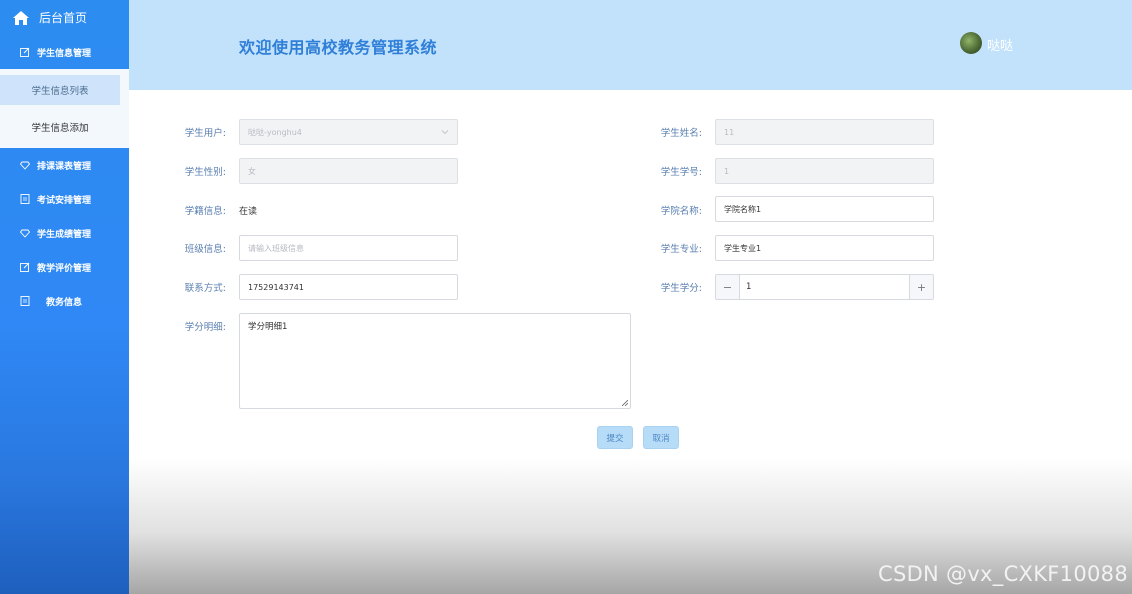 The height and width of the screenshot is (594, 1132). Describe the element at coordinates (824, 248) in the screenshot. I see `major-input: 学生专业1` at that location.